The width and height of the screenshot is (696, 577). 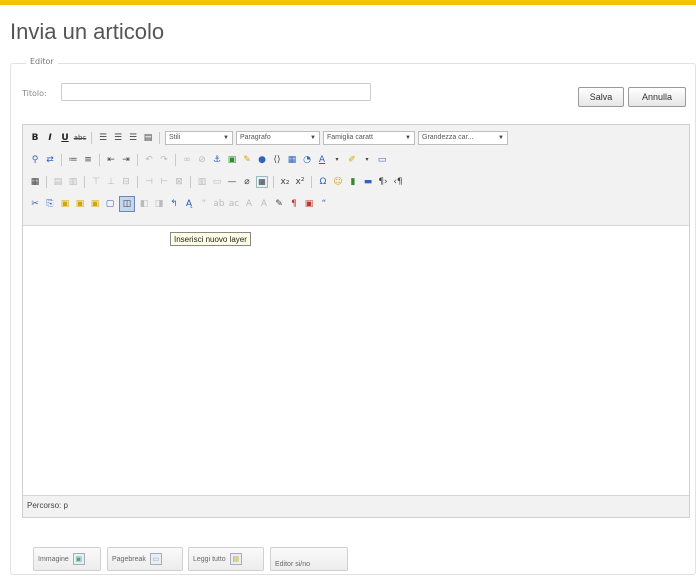 I want to click on italic-icon: I, so click(x=50, y=138).